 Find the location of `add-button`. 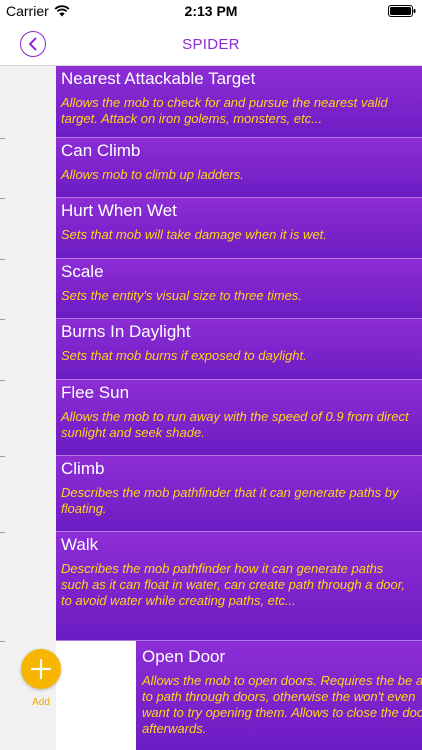

add-button is located at coordinates (41, 669).